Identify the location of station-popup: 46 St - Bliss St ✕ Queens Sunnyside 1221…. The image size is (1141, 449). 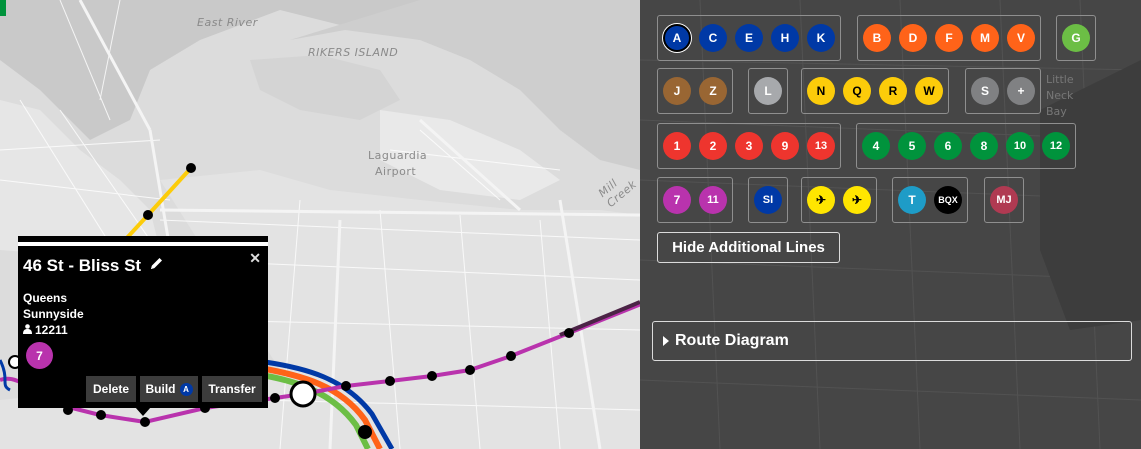
(143, 322).